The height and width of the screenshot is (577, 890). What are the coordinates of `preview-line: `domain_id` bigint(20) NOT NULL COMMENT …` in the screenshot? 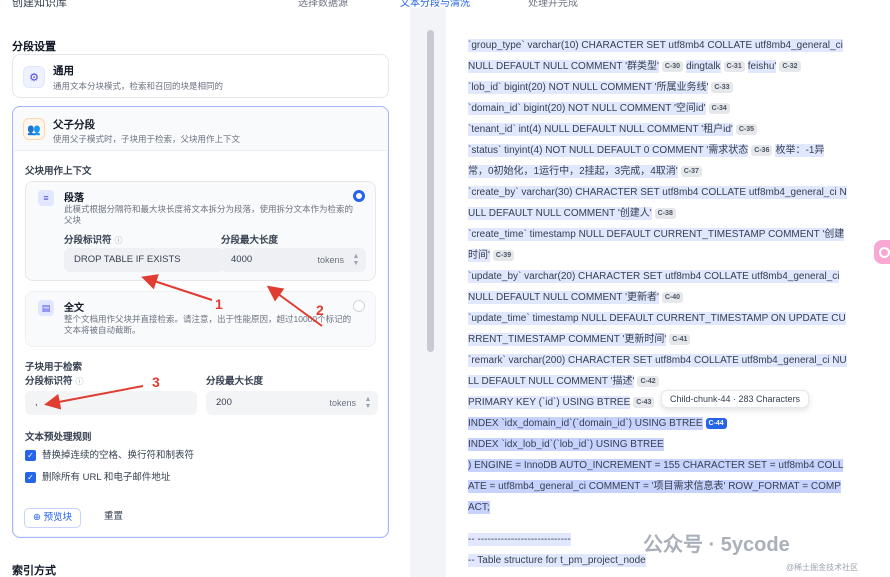 It's located at (600, 109).